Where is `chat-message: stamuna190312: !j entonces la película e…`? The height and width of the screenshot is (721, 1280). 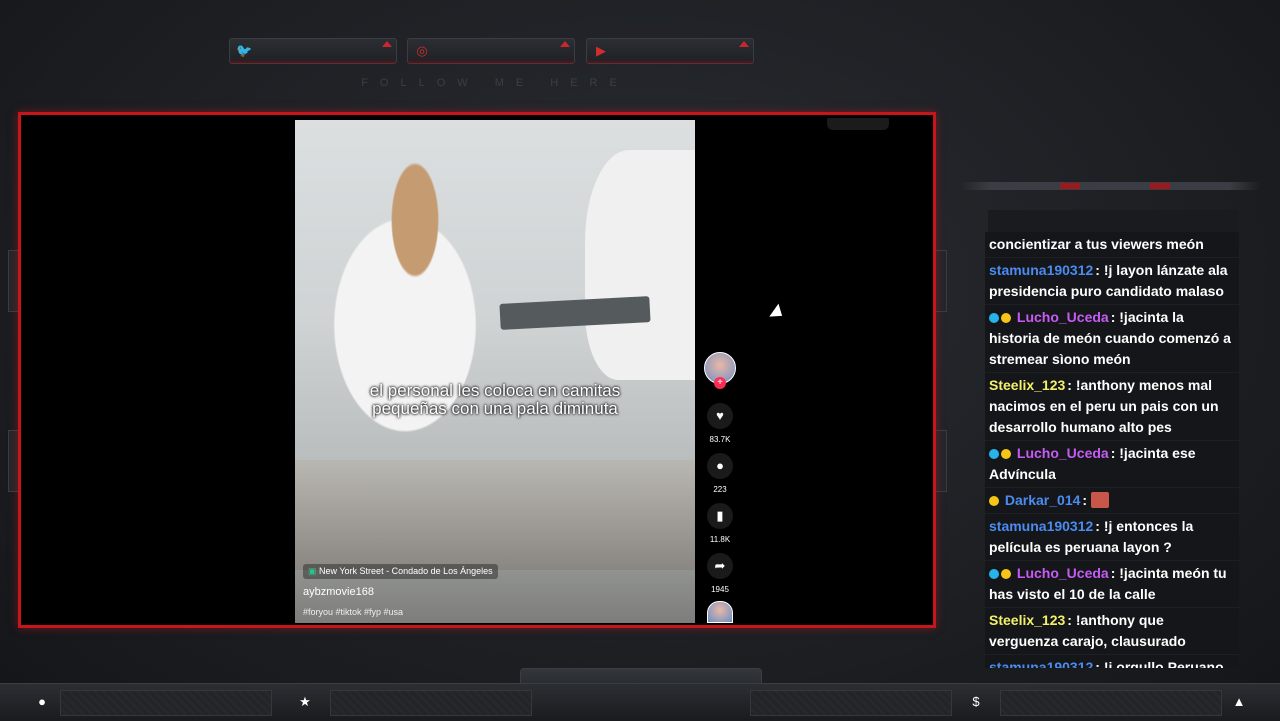 chat-message: stamuna190312: !j entonces la película e… is located at coordinates (1112, 537).